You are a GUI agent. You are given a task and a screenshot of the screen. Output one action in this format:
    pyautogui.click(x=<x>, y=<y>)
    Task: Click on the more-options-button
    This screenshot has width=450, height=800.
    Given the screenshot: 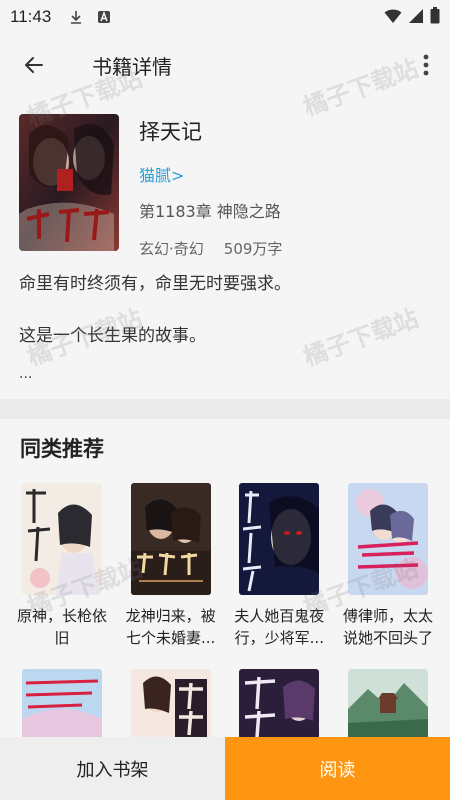 What is the action you would take?
    pyautogui.click(x=426, y=65)
    